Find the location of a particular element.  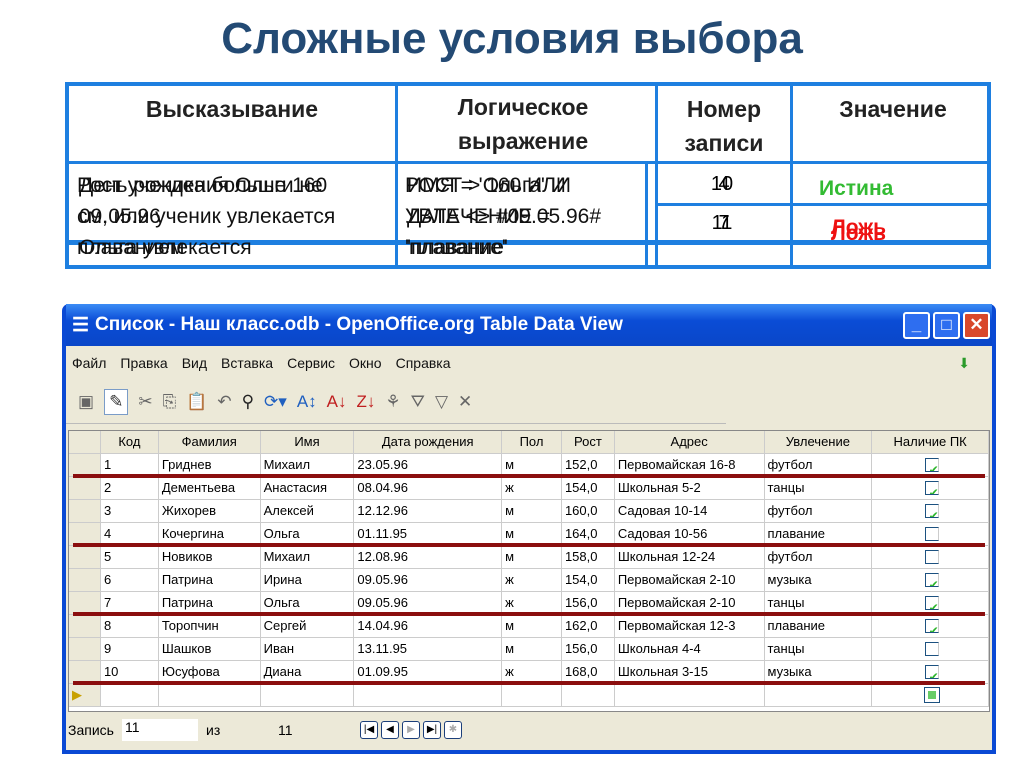

cell: 23.05.96 is located at coordinates (428, 465).